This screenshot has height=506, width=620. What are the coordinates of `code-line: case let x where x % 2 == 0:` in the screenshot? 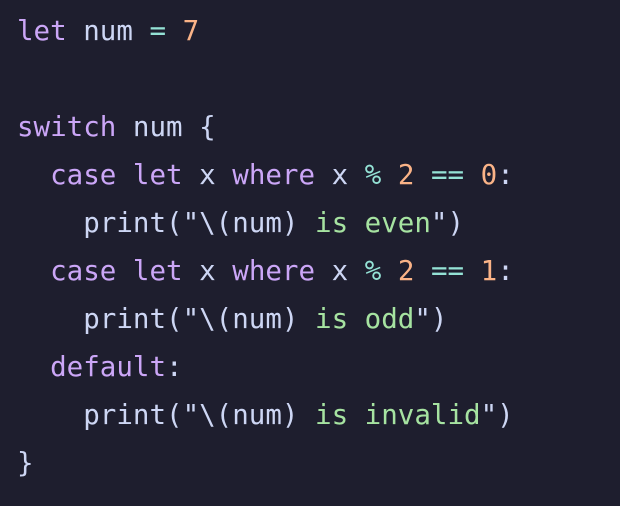 It's located at (318, 179).